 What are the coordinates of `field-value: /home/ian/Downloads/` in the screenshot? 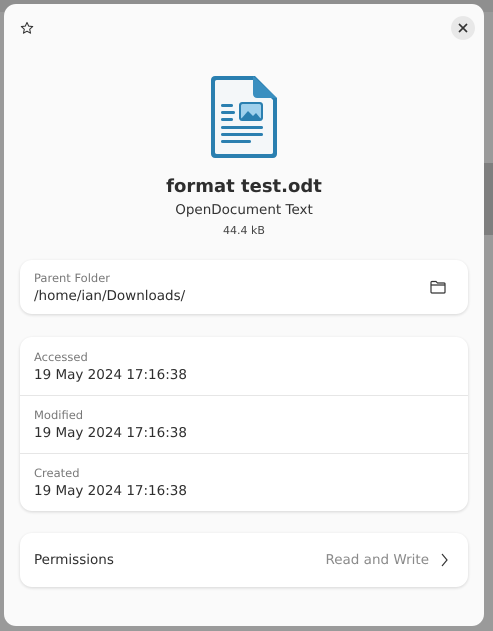 It's located at (110, 296).